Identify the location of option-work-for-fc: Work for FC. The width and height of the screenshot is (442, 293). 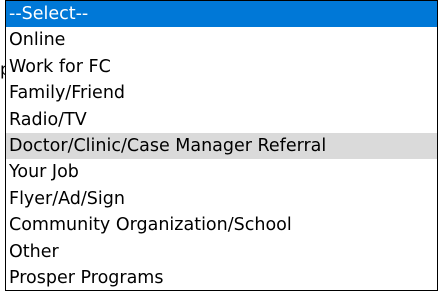
(221, 67).